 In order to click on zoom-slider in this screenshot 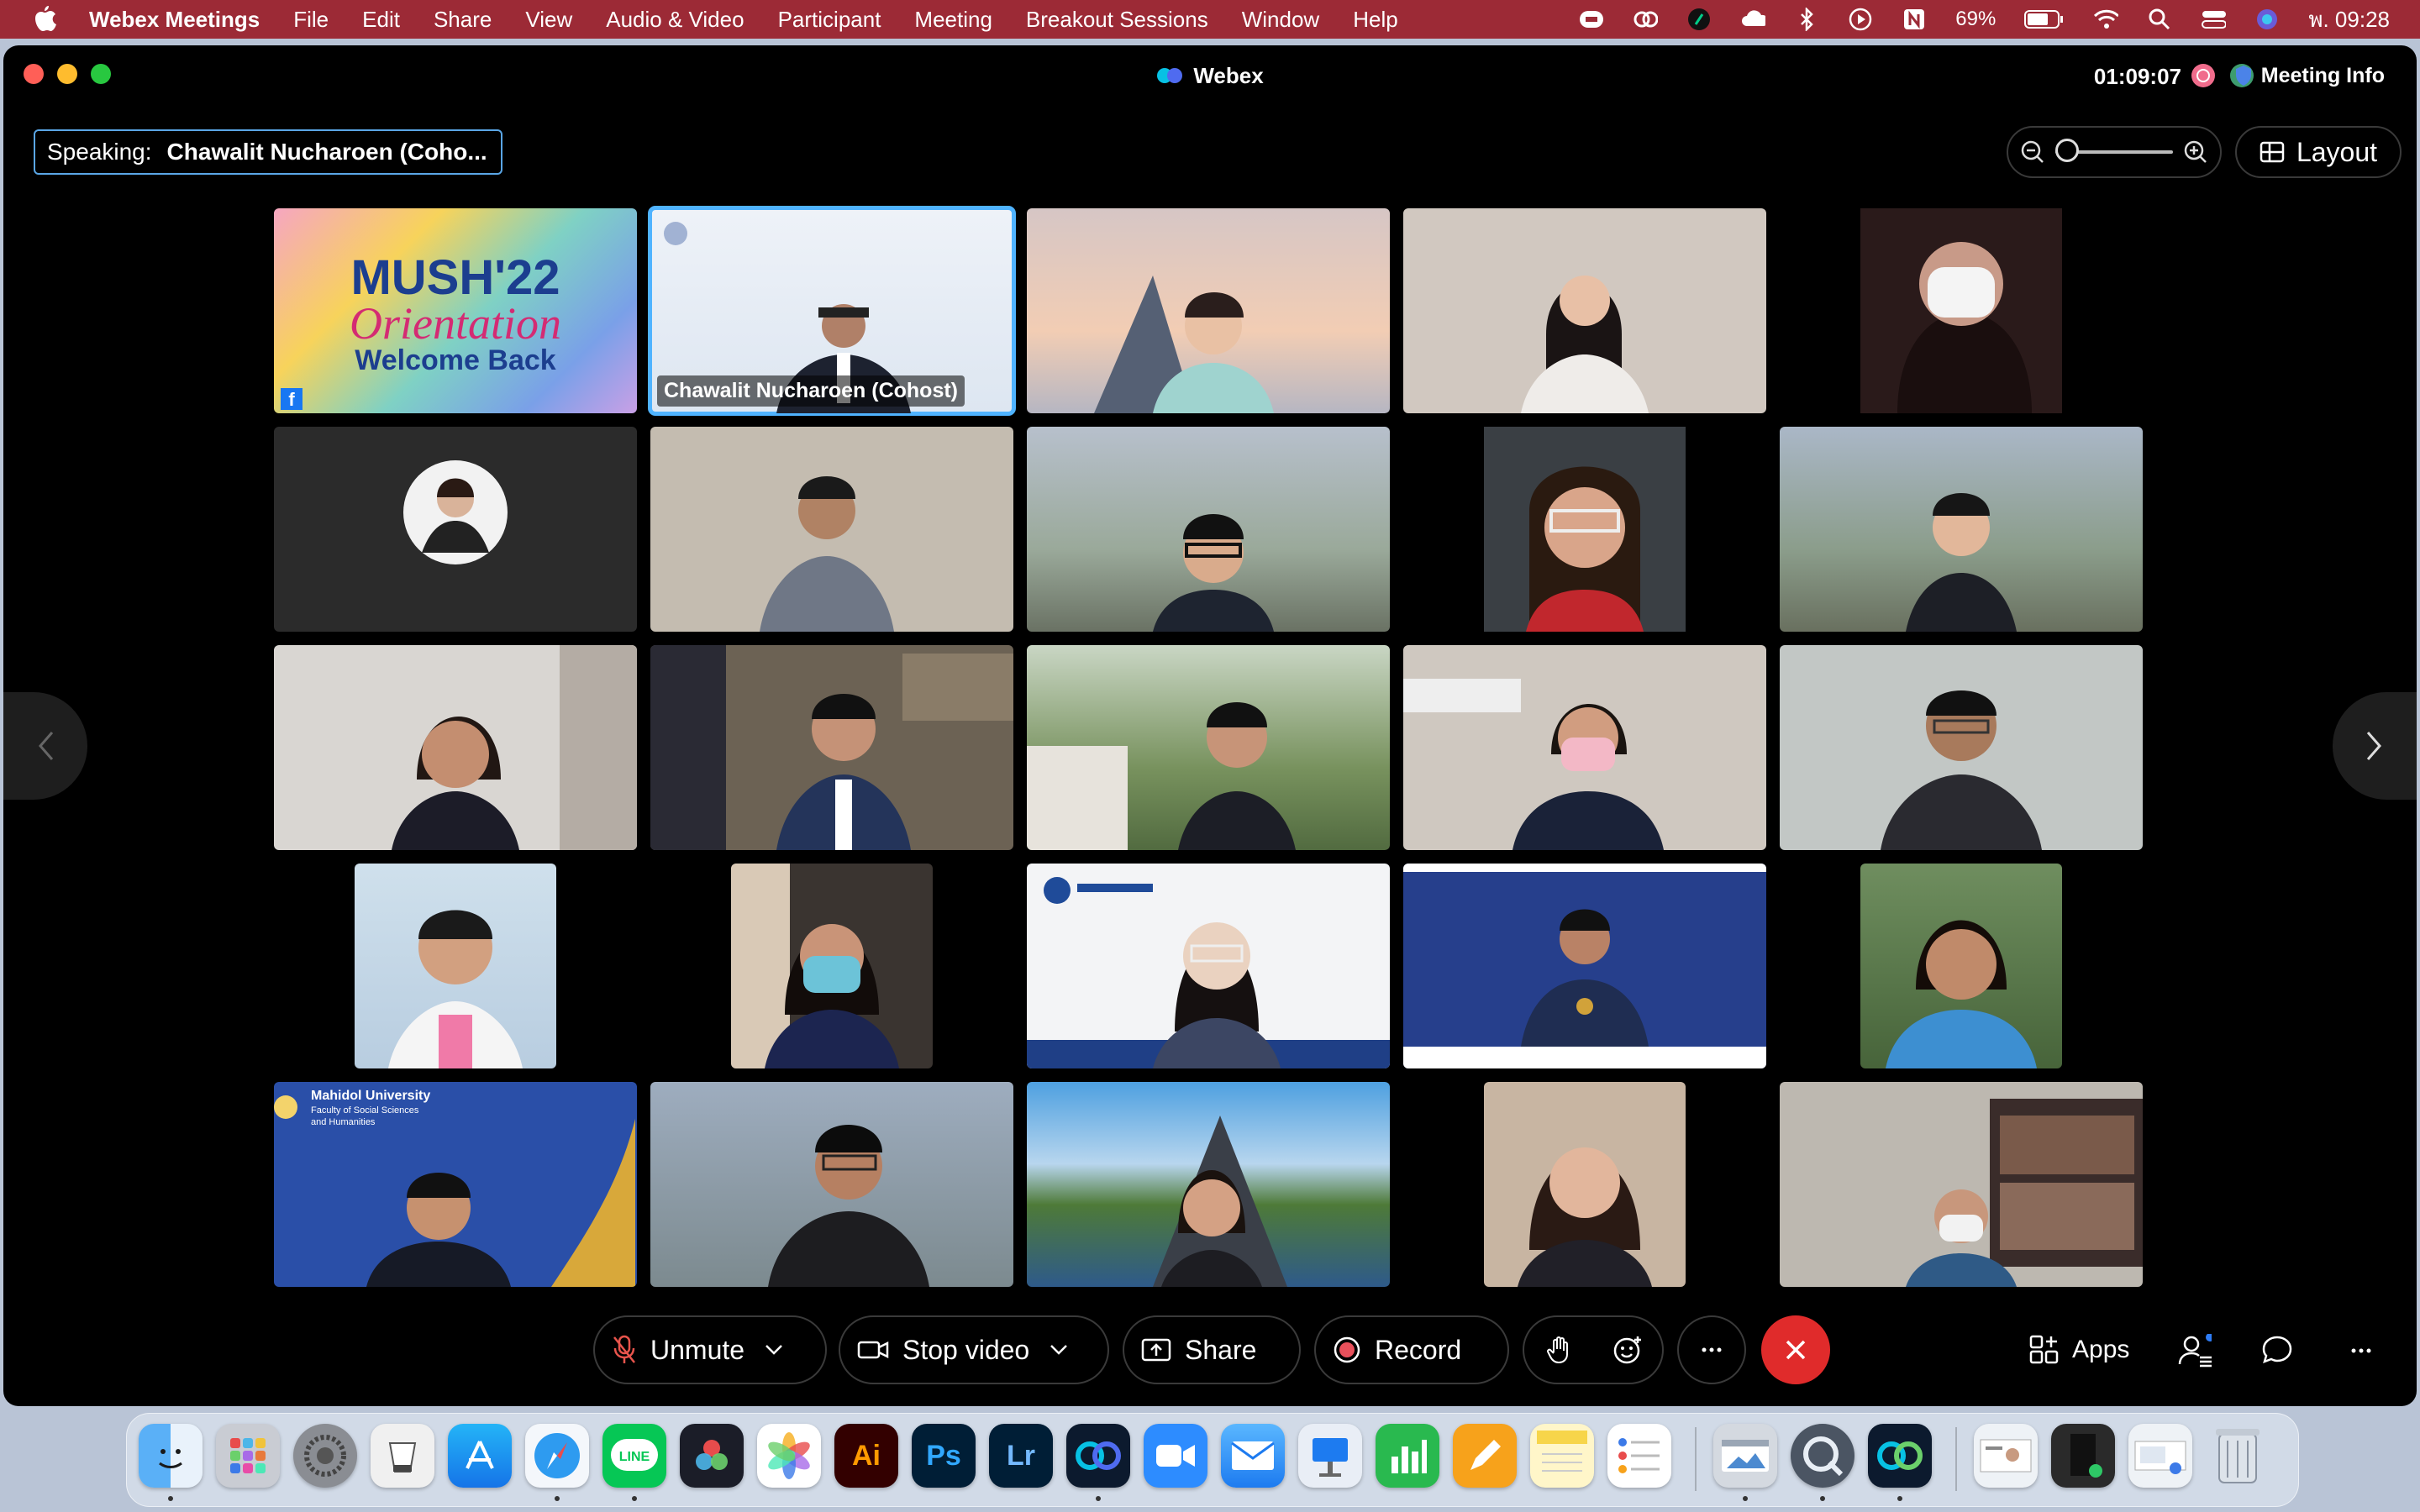, I will do `click(2114, 152)`.